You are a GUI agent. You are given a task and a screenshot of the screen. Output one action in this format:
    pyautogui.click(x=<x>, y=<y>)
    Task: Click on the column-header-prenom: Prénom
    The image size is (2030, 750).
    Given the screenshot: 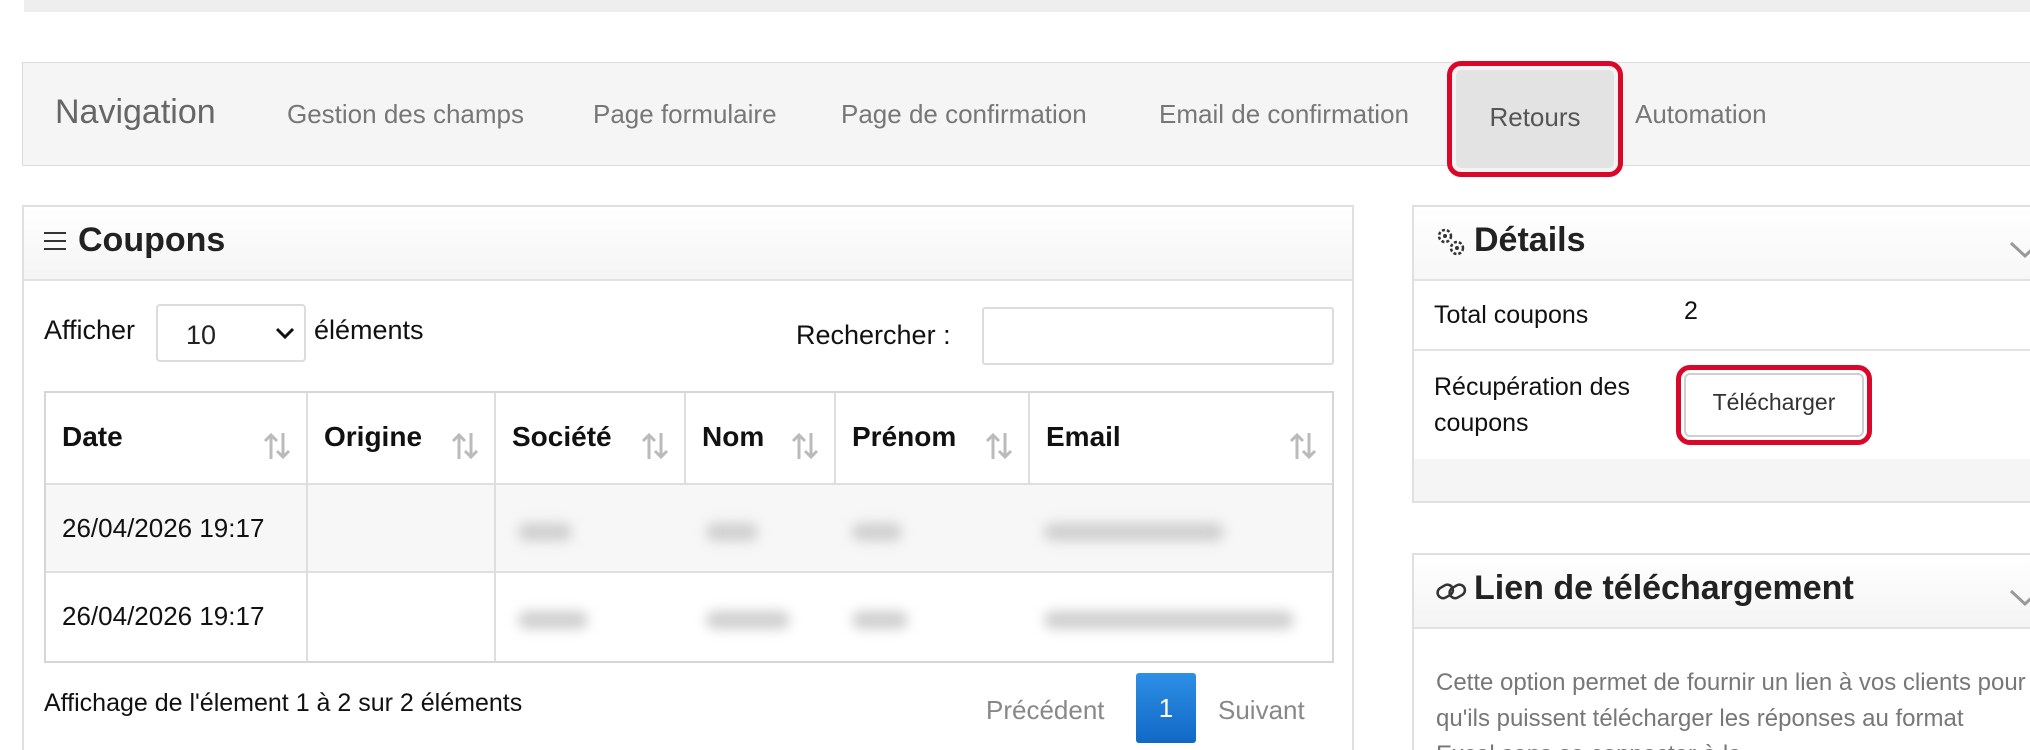 What is the action you would take?
    pyautogui.click(x=933, y=438)
    